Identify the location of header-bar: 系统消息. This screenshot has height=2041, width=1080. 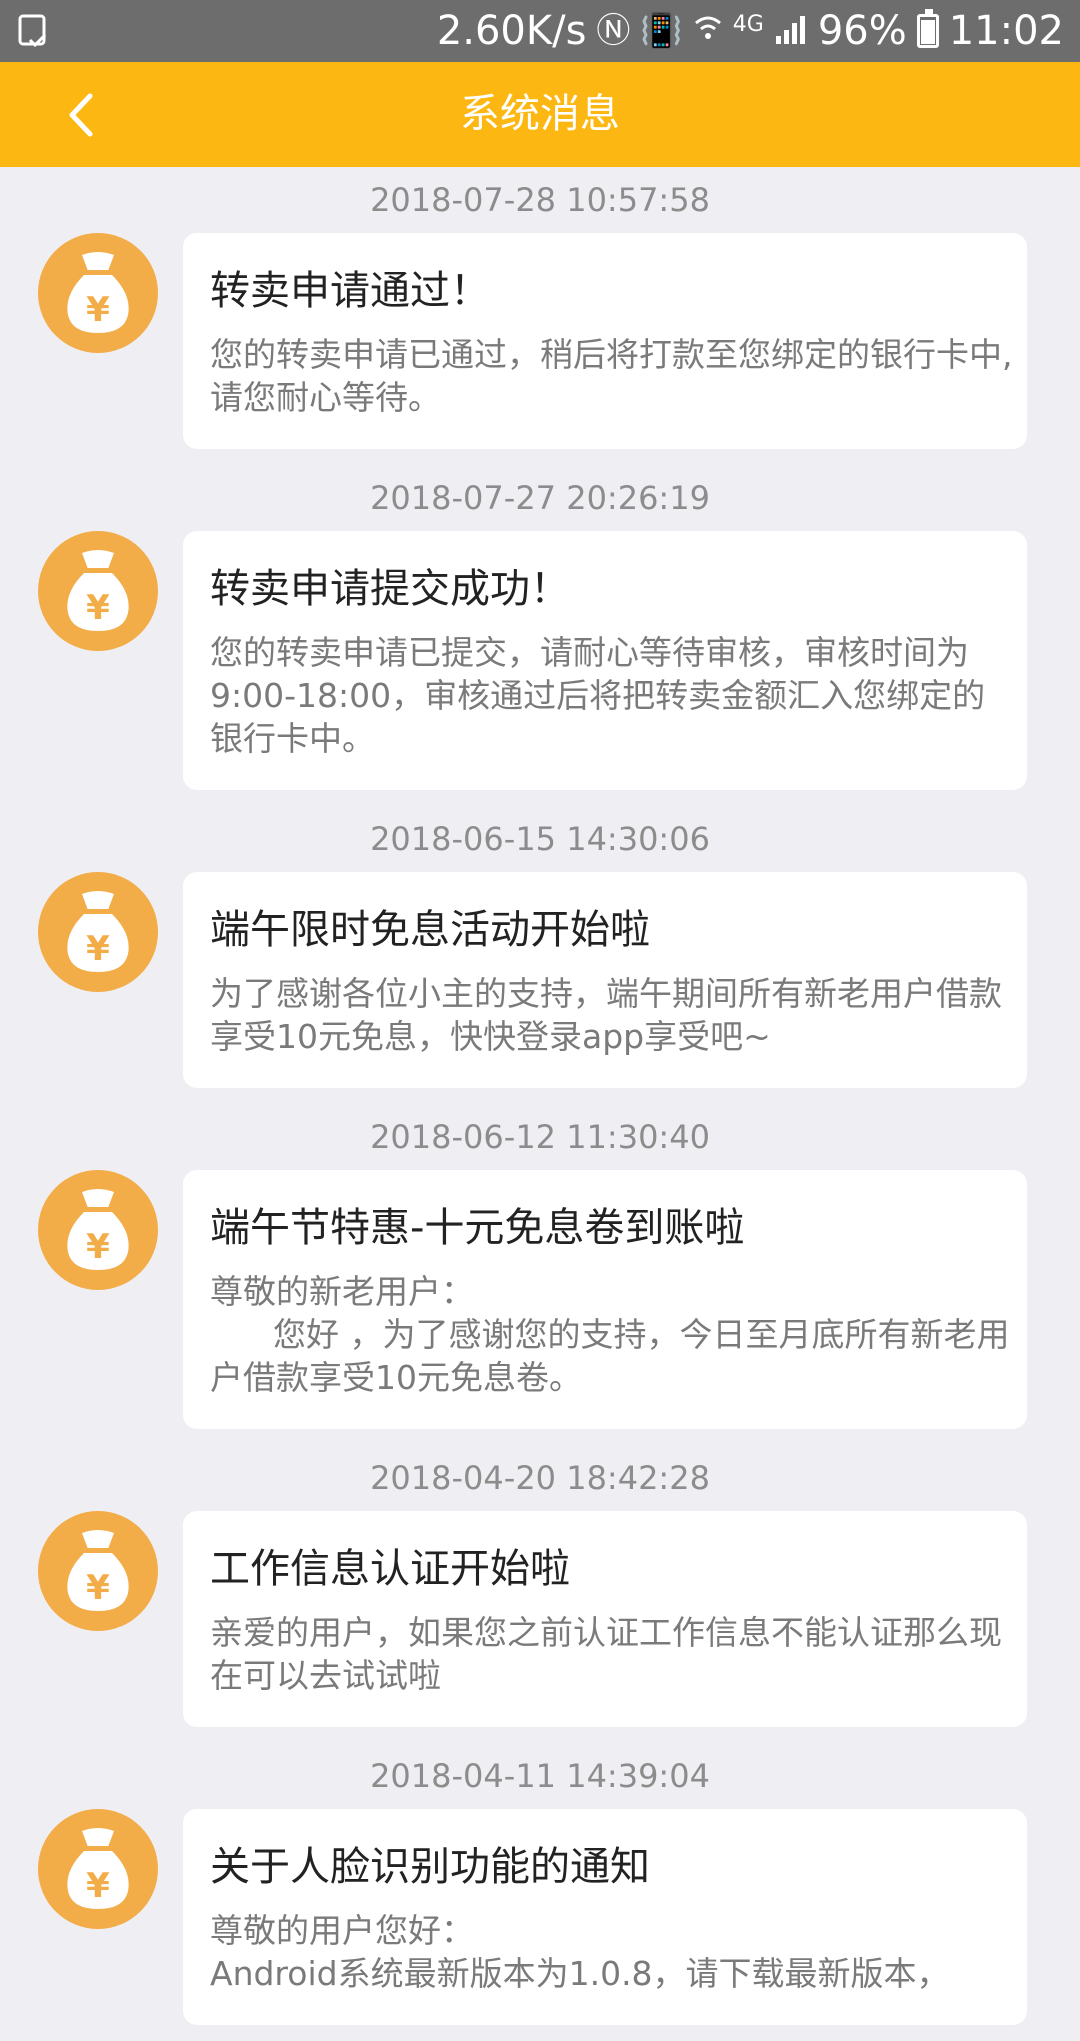
(540, 114).